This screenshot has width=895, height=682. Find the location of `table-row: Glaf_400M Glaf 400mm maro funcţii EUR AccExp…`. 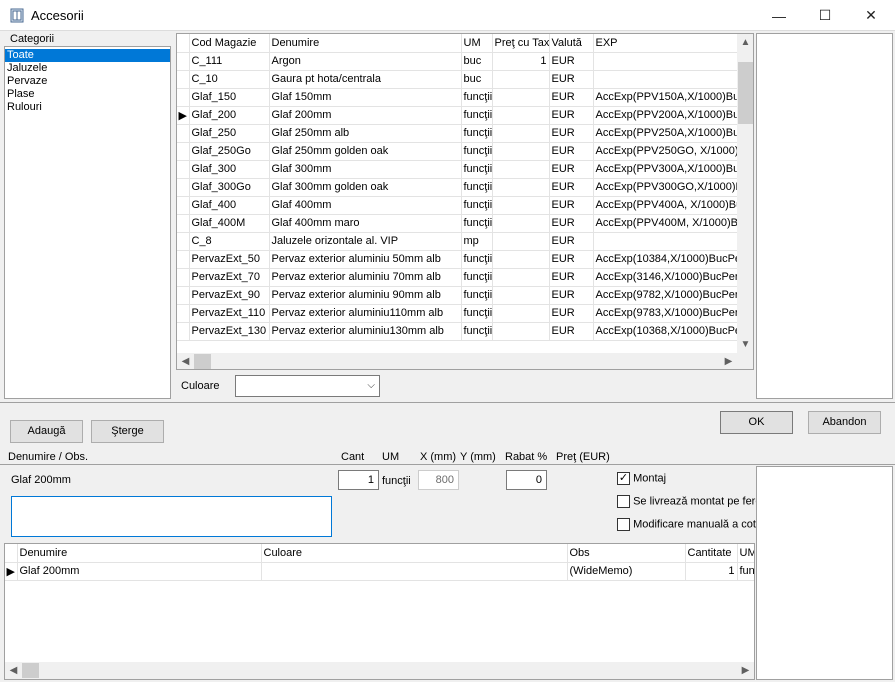

table-row: Glaf_400M Glaf 400mm maro funcţii EUR AccExp… is located at coordinates (458, 223).